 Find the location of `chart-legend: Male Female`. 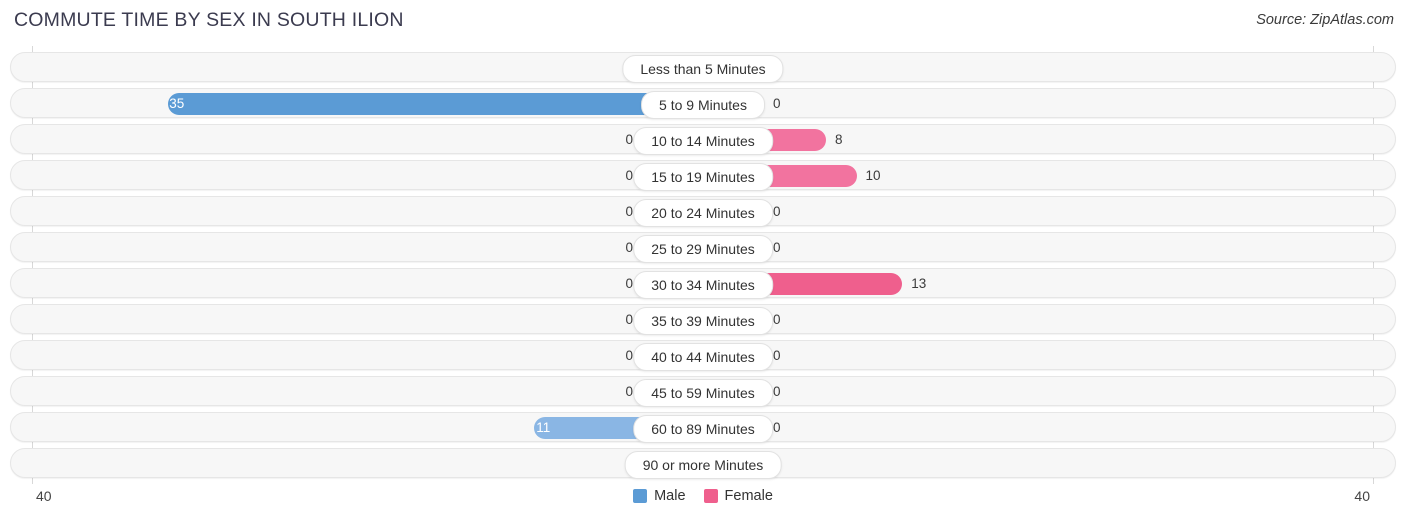

chart-legend: Male Female is located at coordinates (703, 496).